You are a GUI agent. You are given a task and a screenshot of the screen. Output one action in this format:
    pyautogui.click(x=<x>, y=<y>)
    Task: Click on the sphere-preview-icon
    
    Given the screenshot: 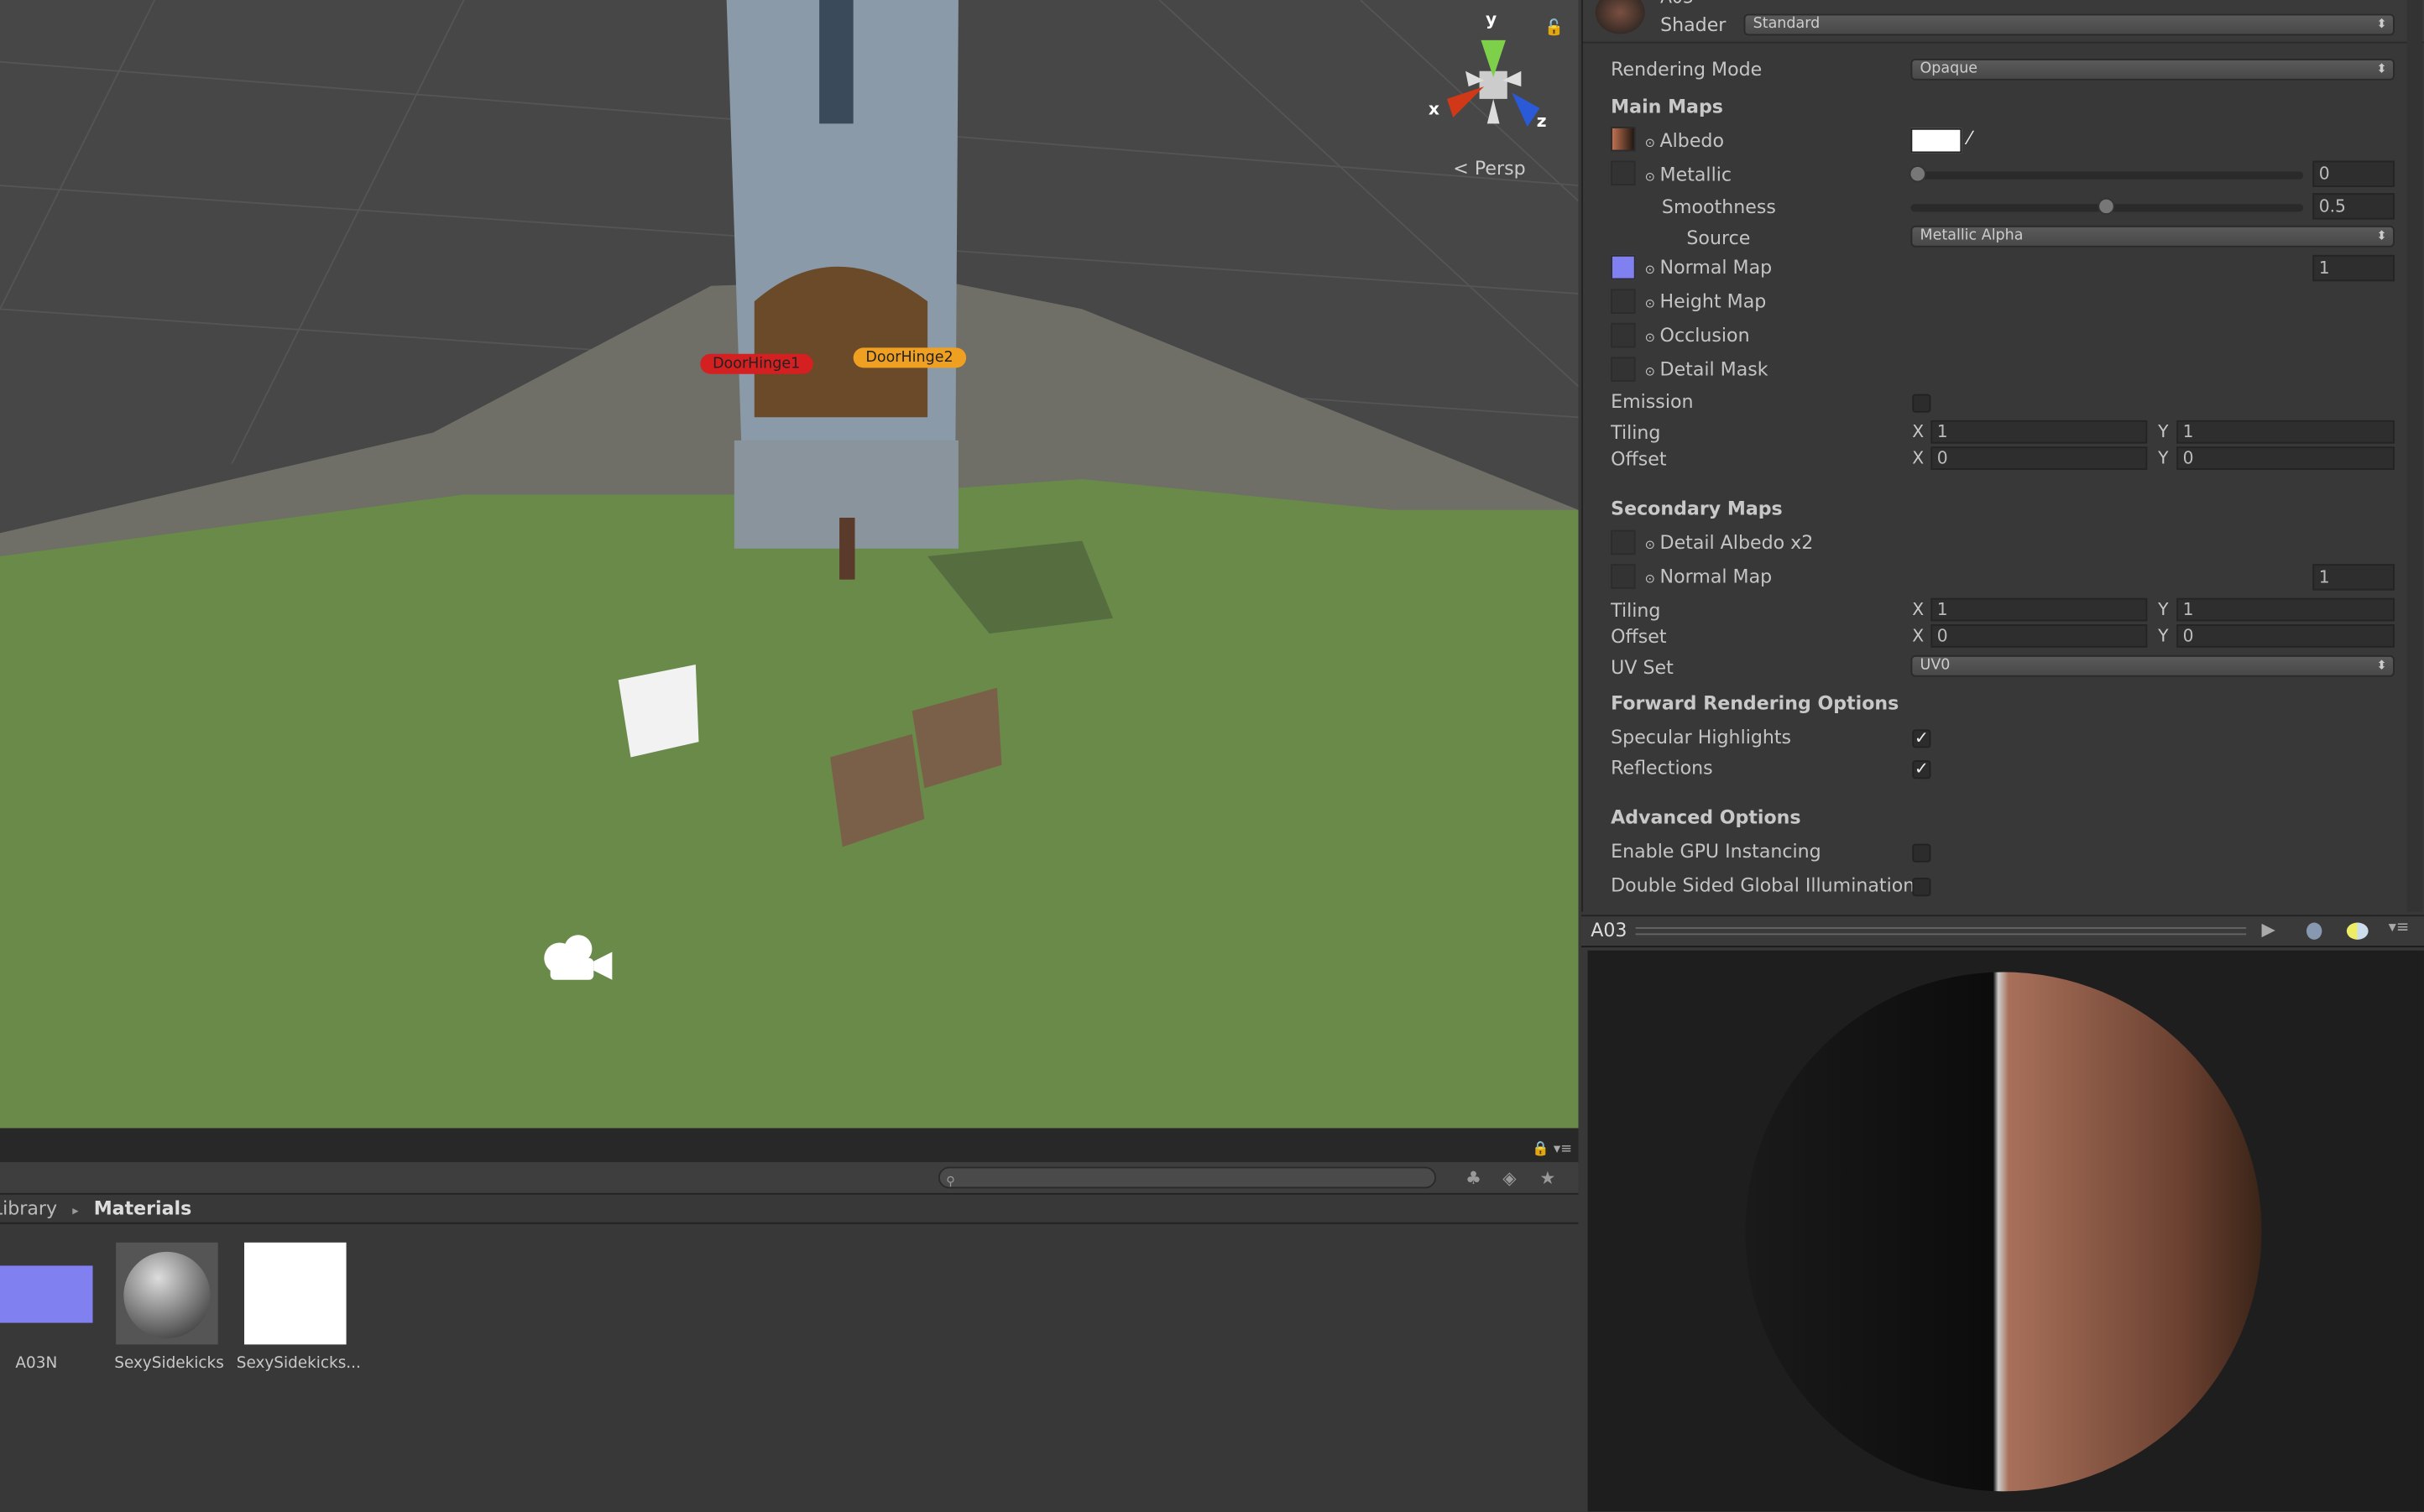 What is the action you would take?
    pyautogui.click(x=2314, y=931)
    